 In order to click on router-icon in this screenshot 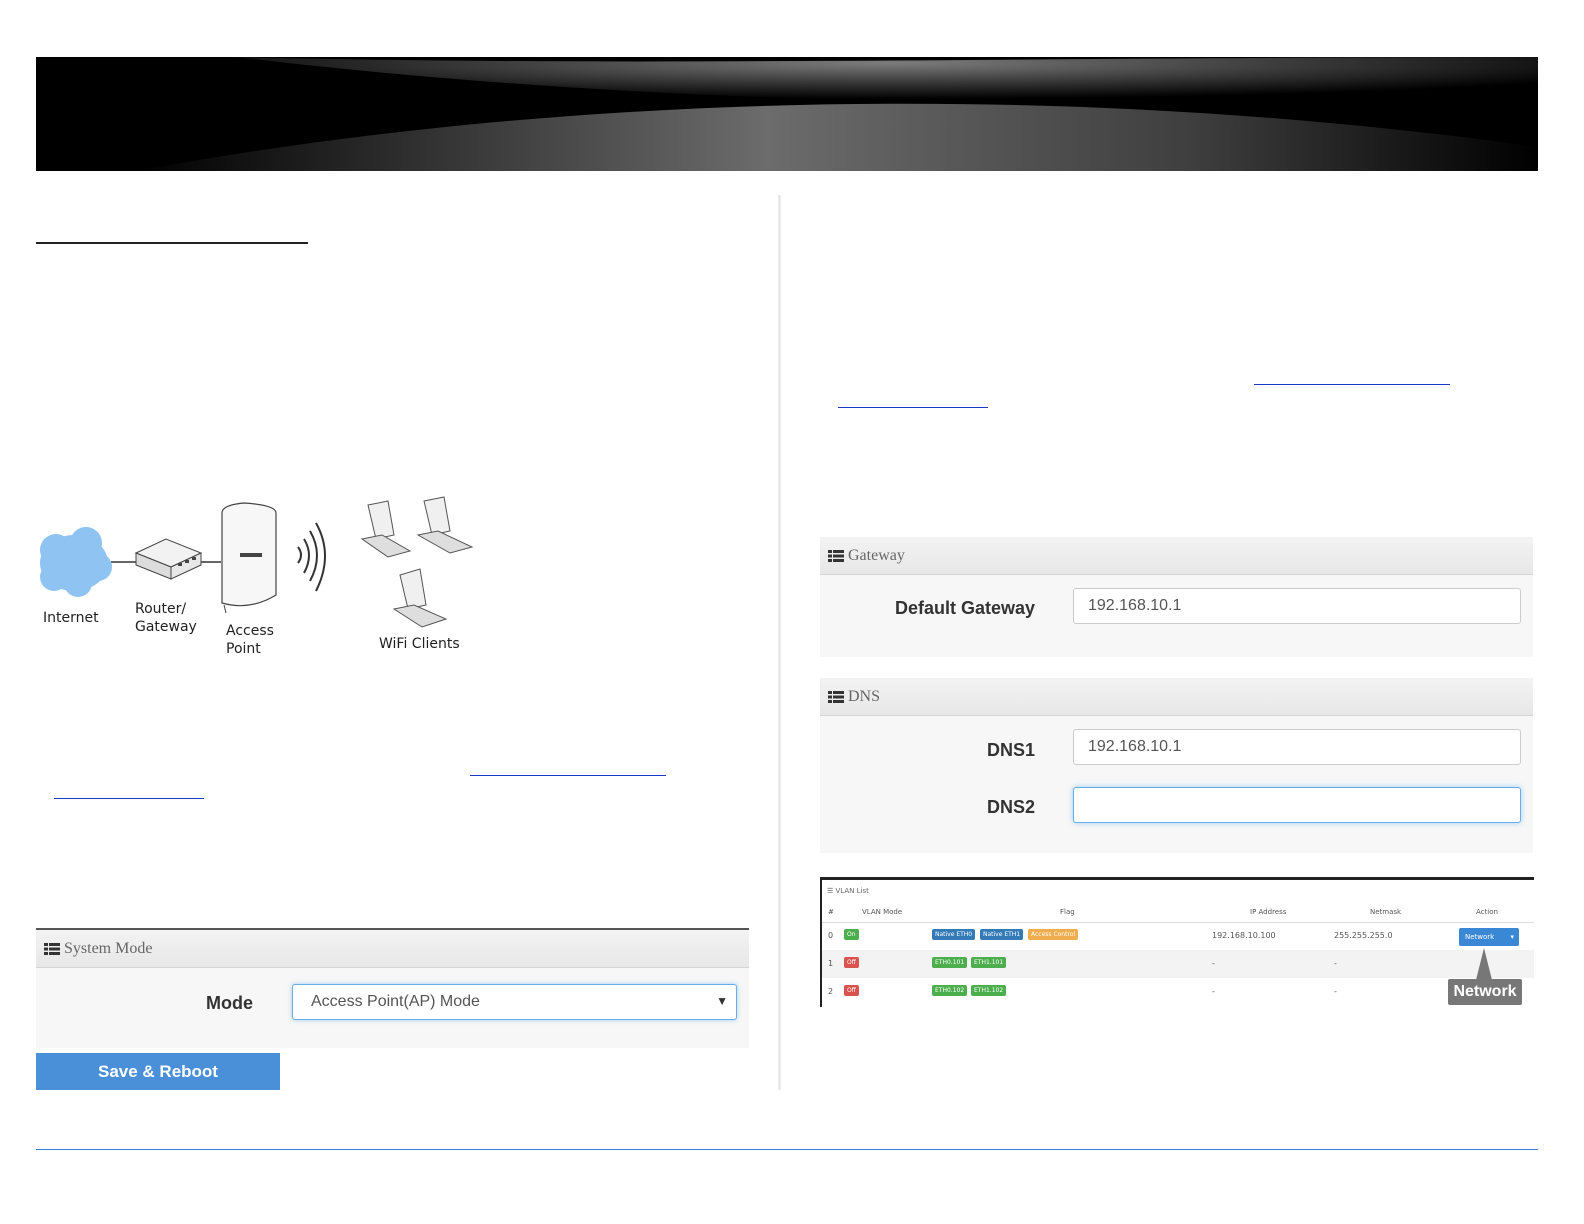, I will do `click(168, 559)`.